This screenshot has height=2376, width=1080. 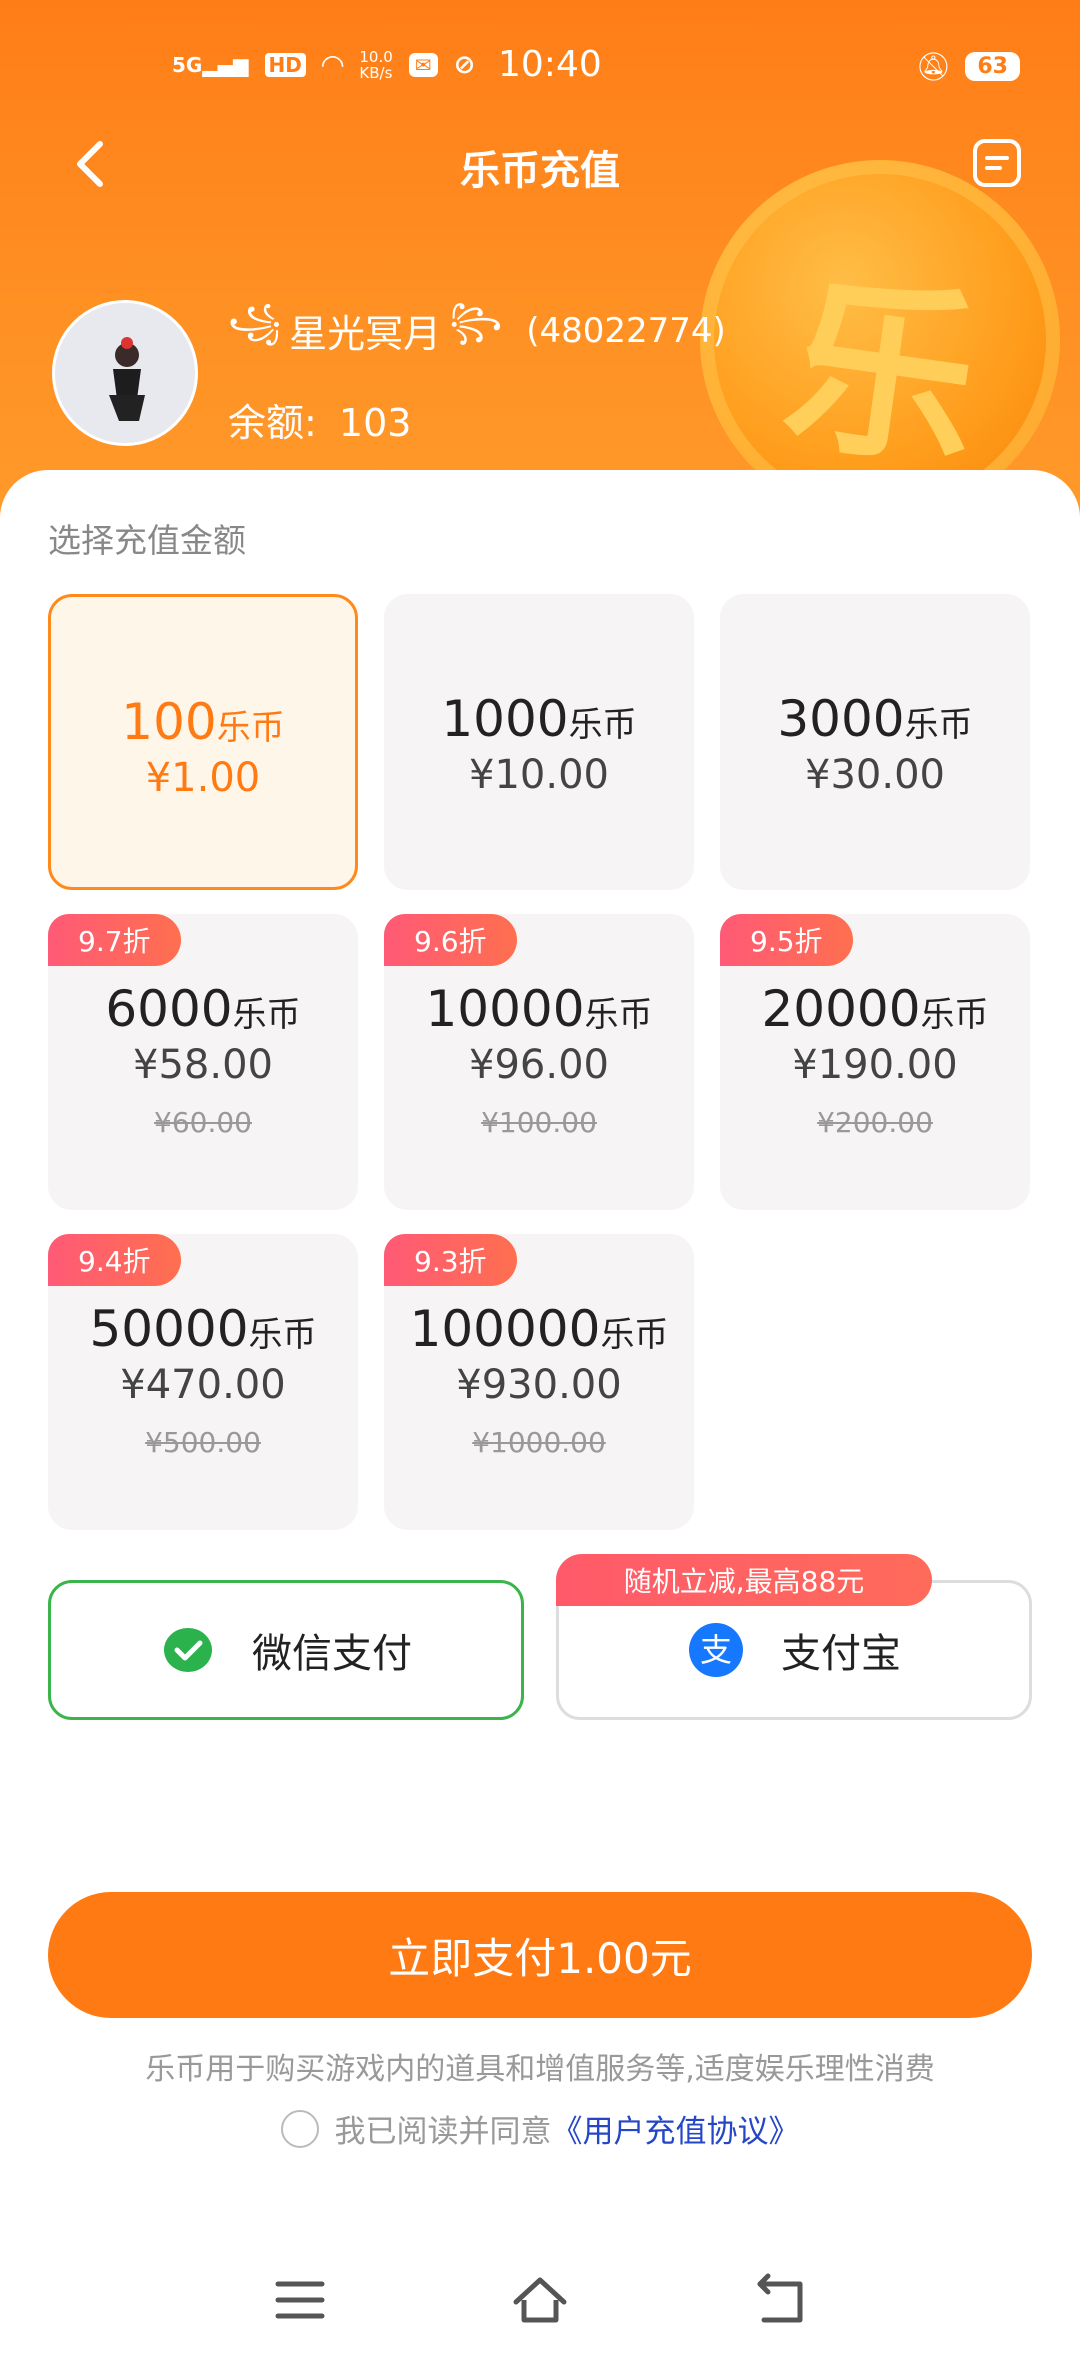 I want to click on status-bar: 5G▂▄▆ HD ◠ 10.0 KB/s ✉ ⊘ 10:40 🔕︎ 63, so click(x=540, y=65).